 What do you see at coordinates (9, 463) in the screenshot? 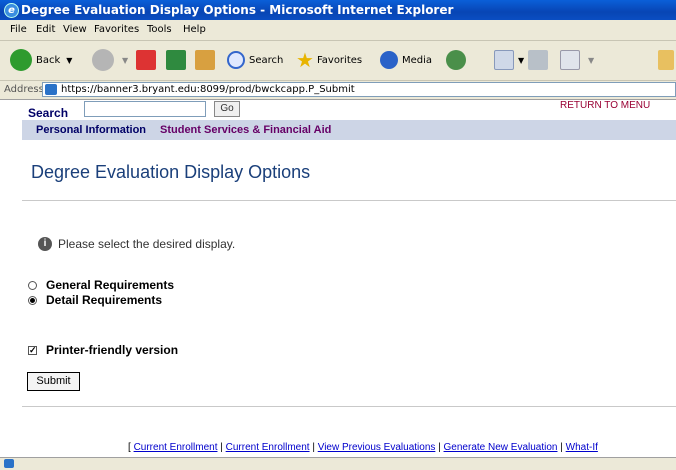
I see `page-status-icon` at bounding box center [9, 463].